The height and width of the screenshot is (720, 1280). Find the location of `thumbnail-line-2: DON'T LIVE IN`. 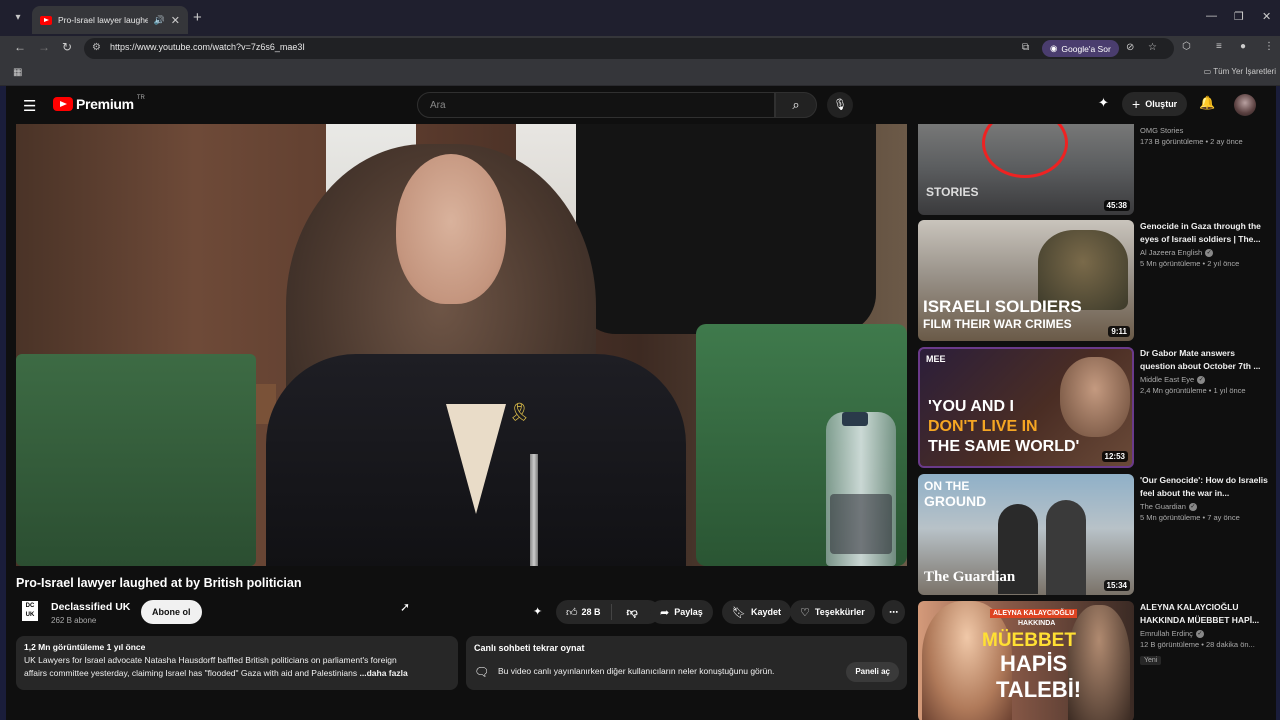

thumbnail-line-2: DON'T LIVE IN is located at coordinates (983, 426).